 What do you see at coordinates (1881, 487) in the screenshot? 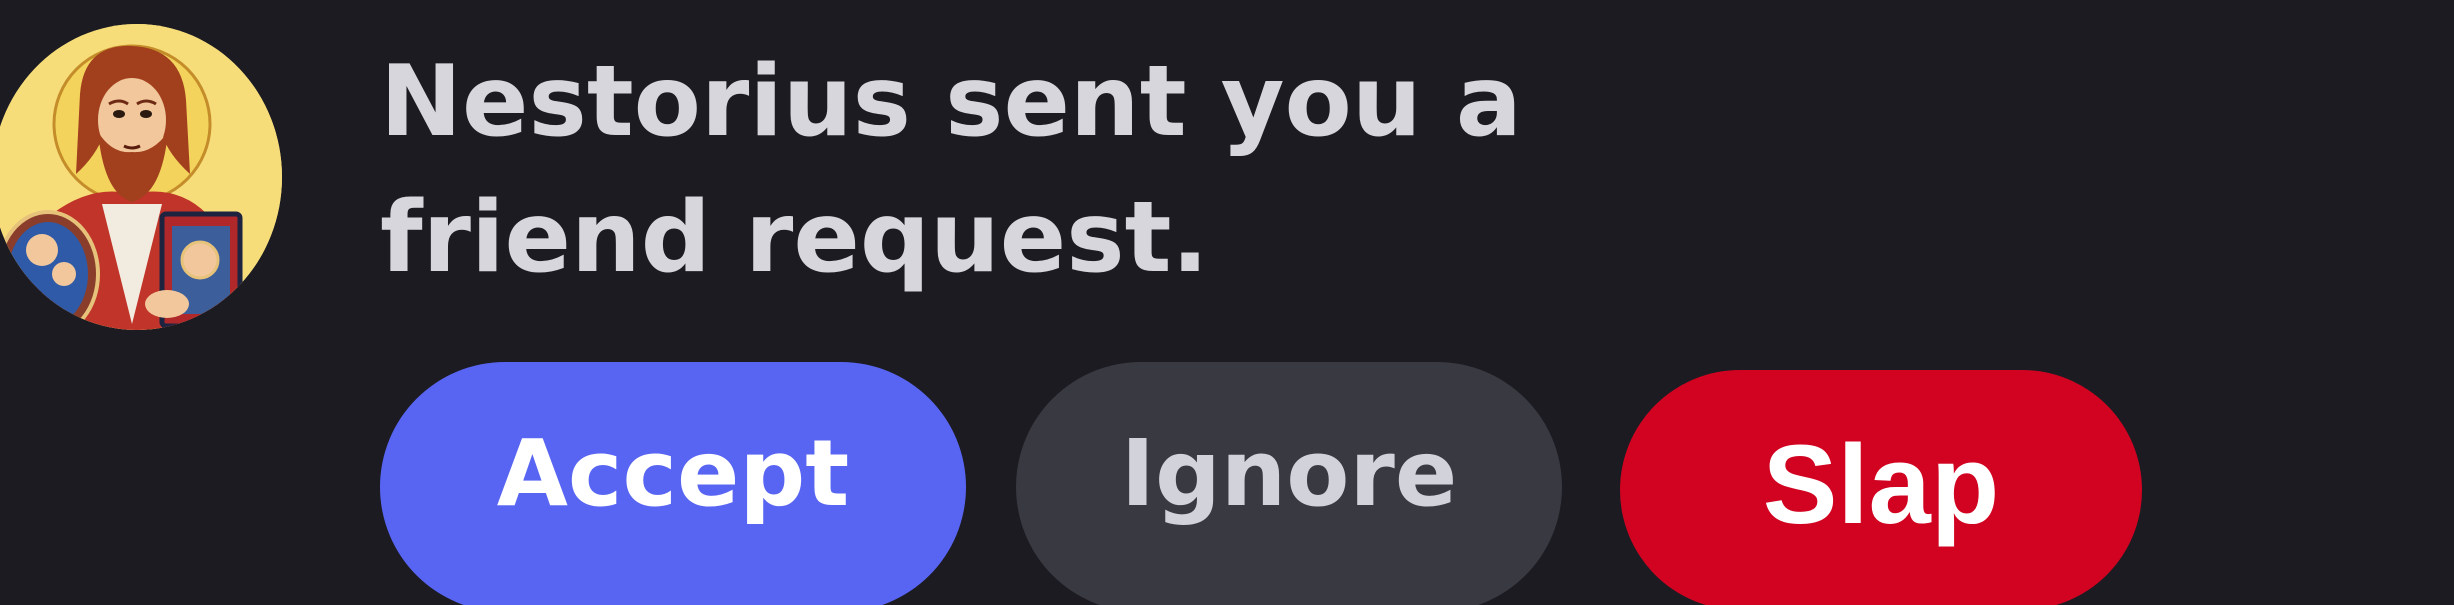
I see `slap-button: Slap` at bounding box center [1881, 487].